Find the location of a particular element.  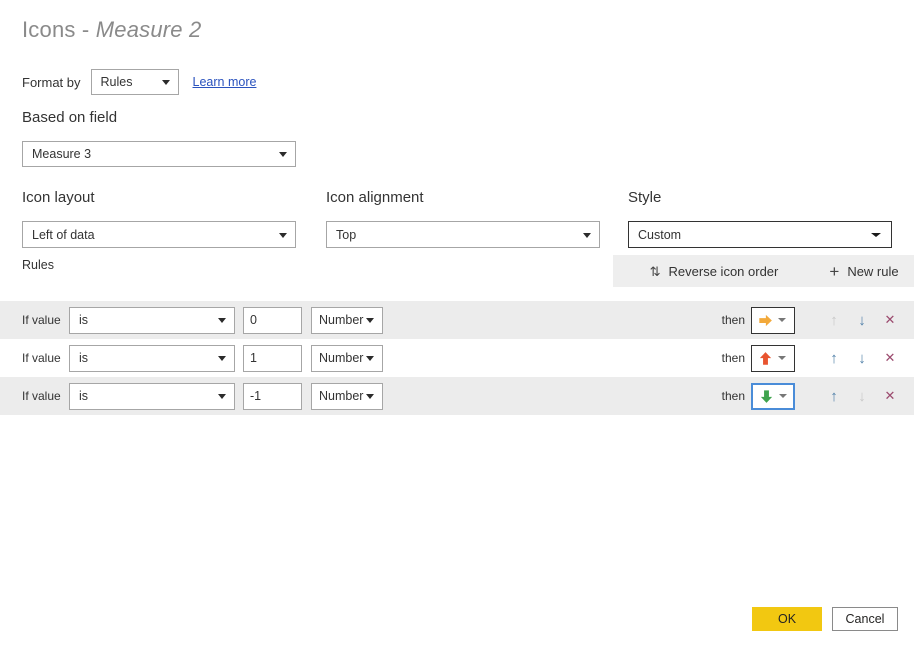

rules-label: Rules is located at coordinates (38, 265).